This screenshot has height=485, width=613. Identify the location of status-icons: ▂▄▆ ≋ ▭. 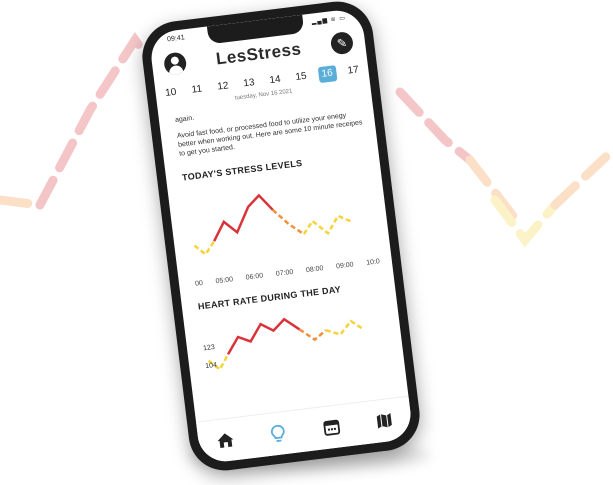
(329, 20).